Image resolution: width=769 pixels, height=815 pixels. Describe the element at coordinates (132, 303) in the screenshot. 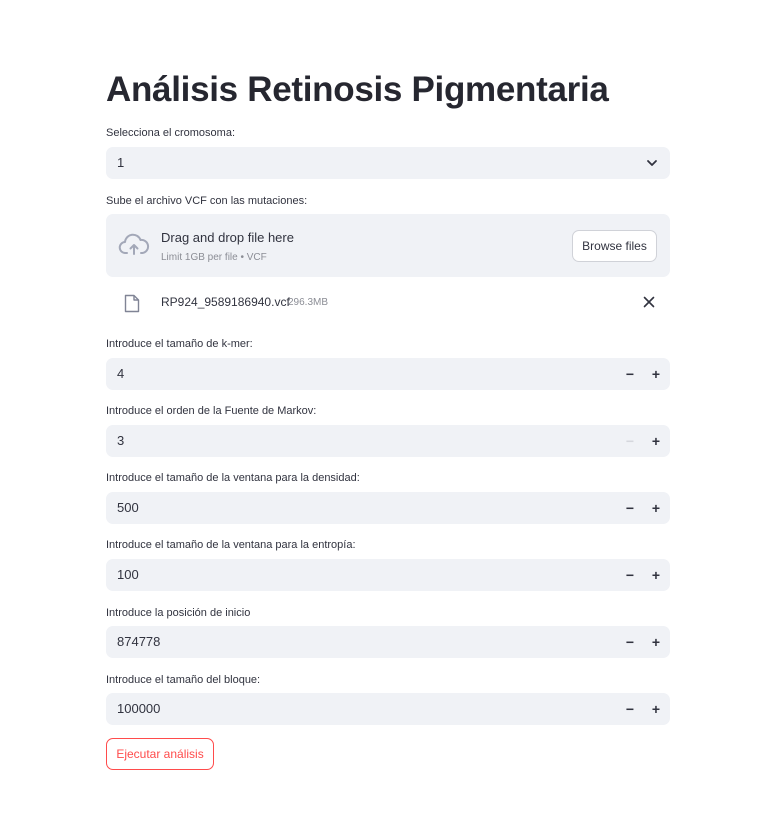

I see `file-icon` at that location.